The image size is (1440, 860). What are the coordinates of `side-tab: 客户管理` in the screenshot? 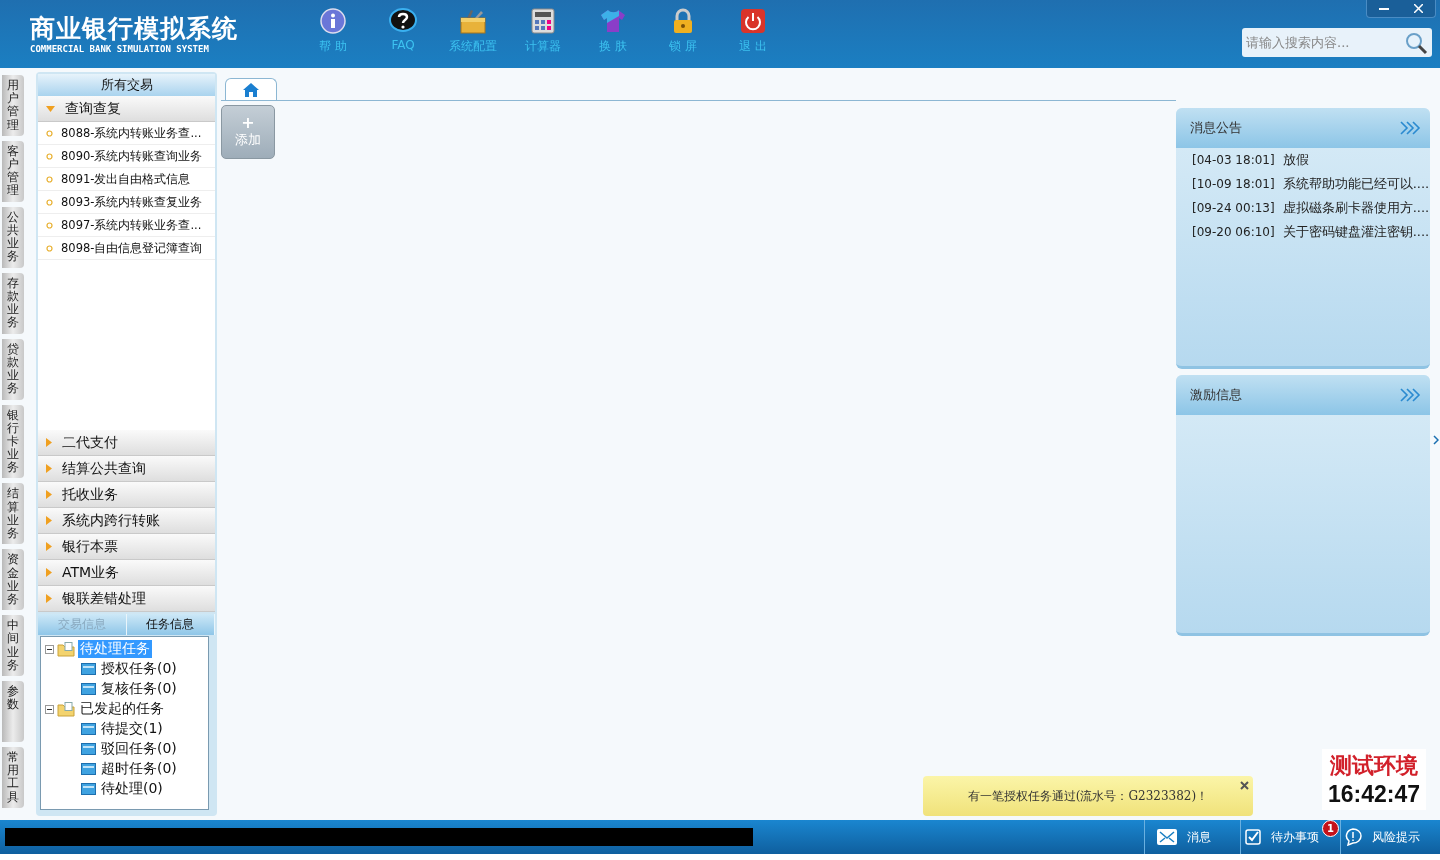 It's located at (13, 171).